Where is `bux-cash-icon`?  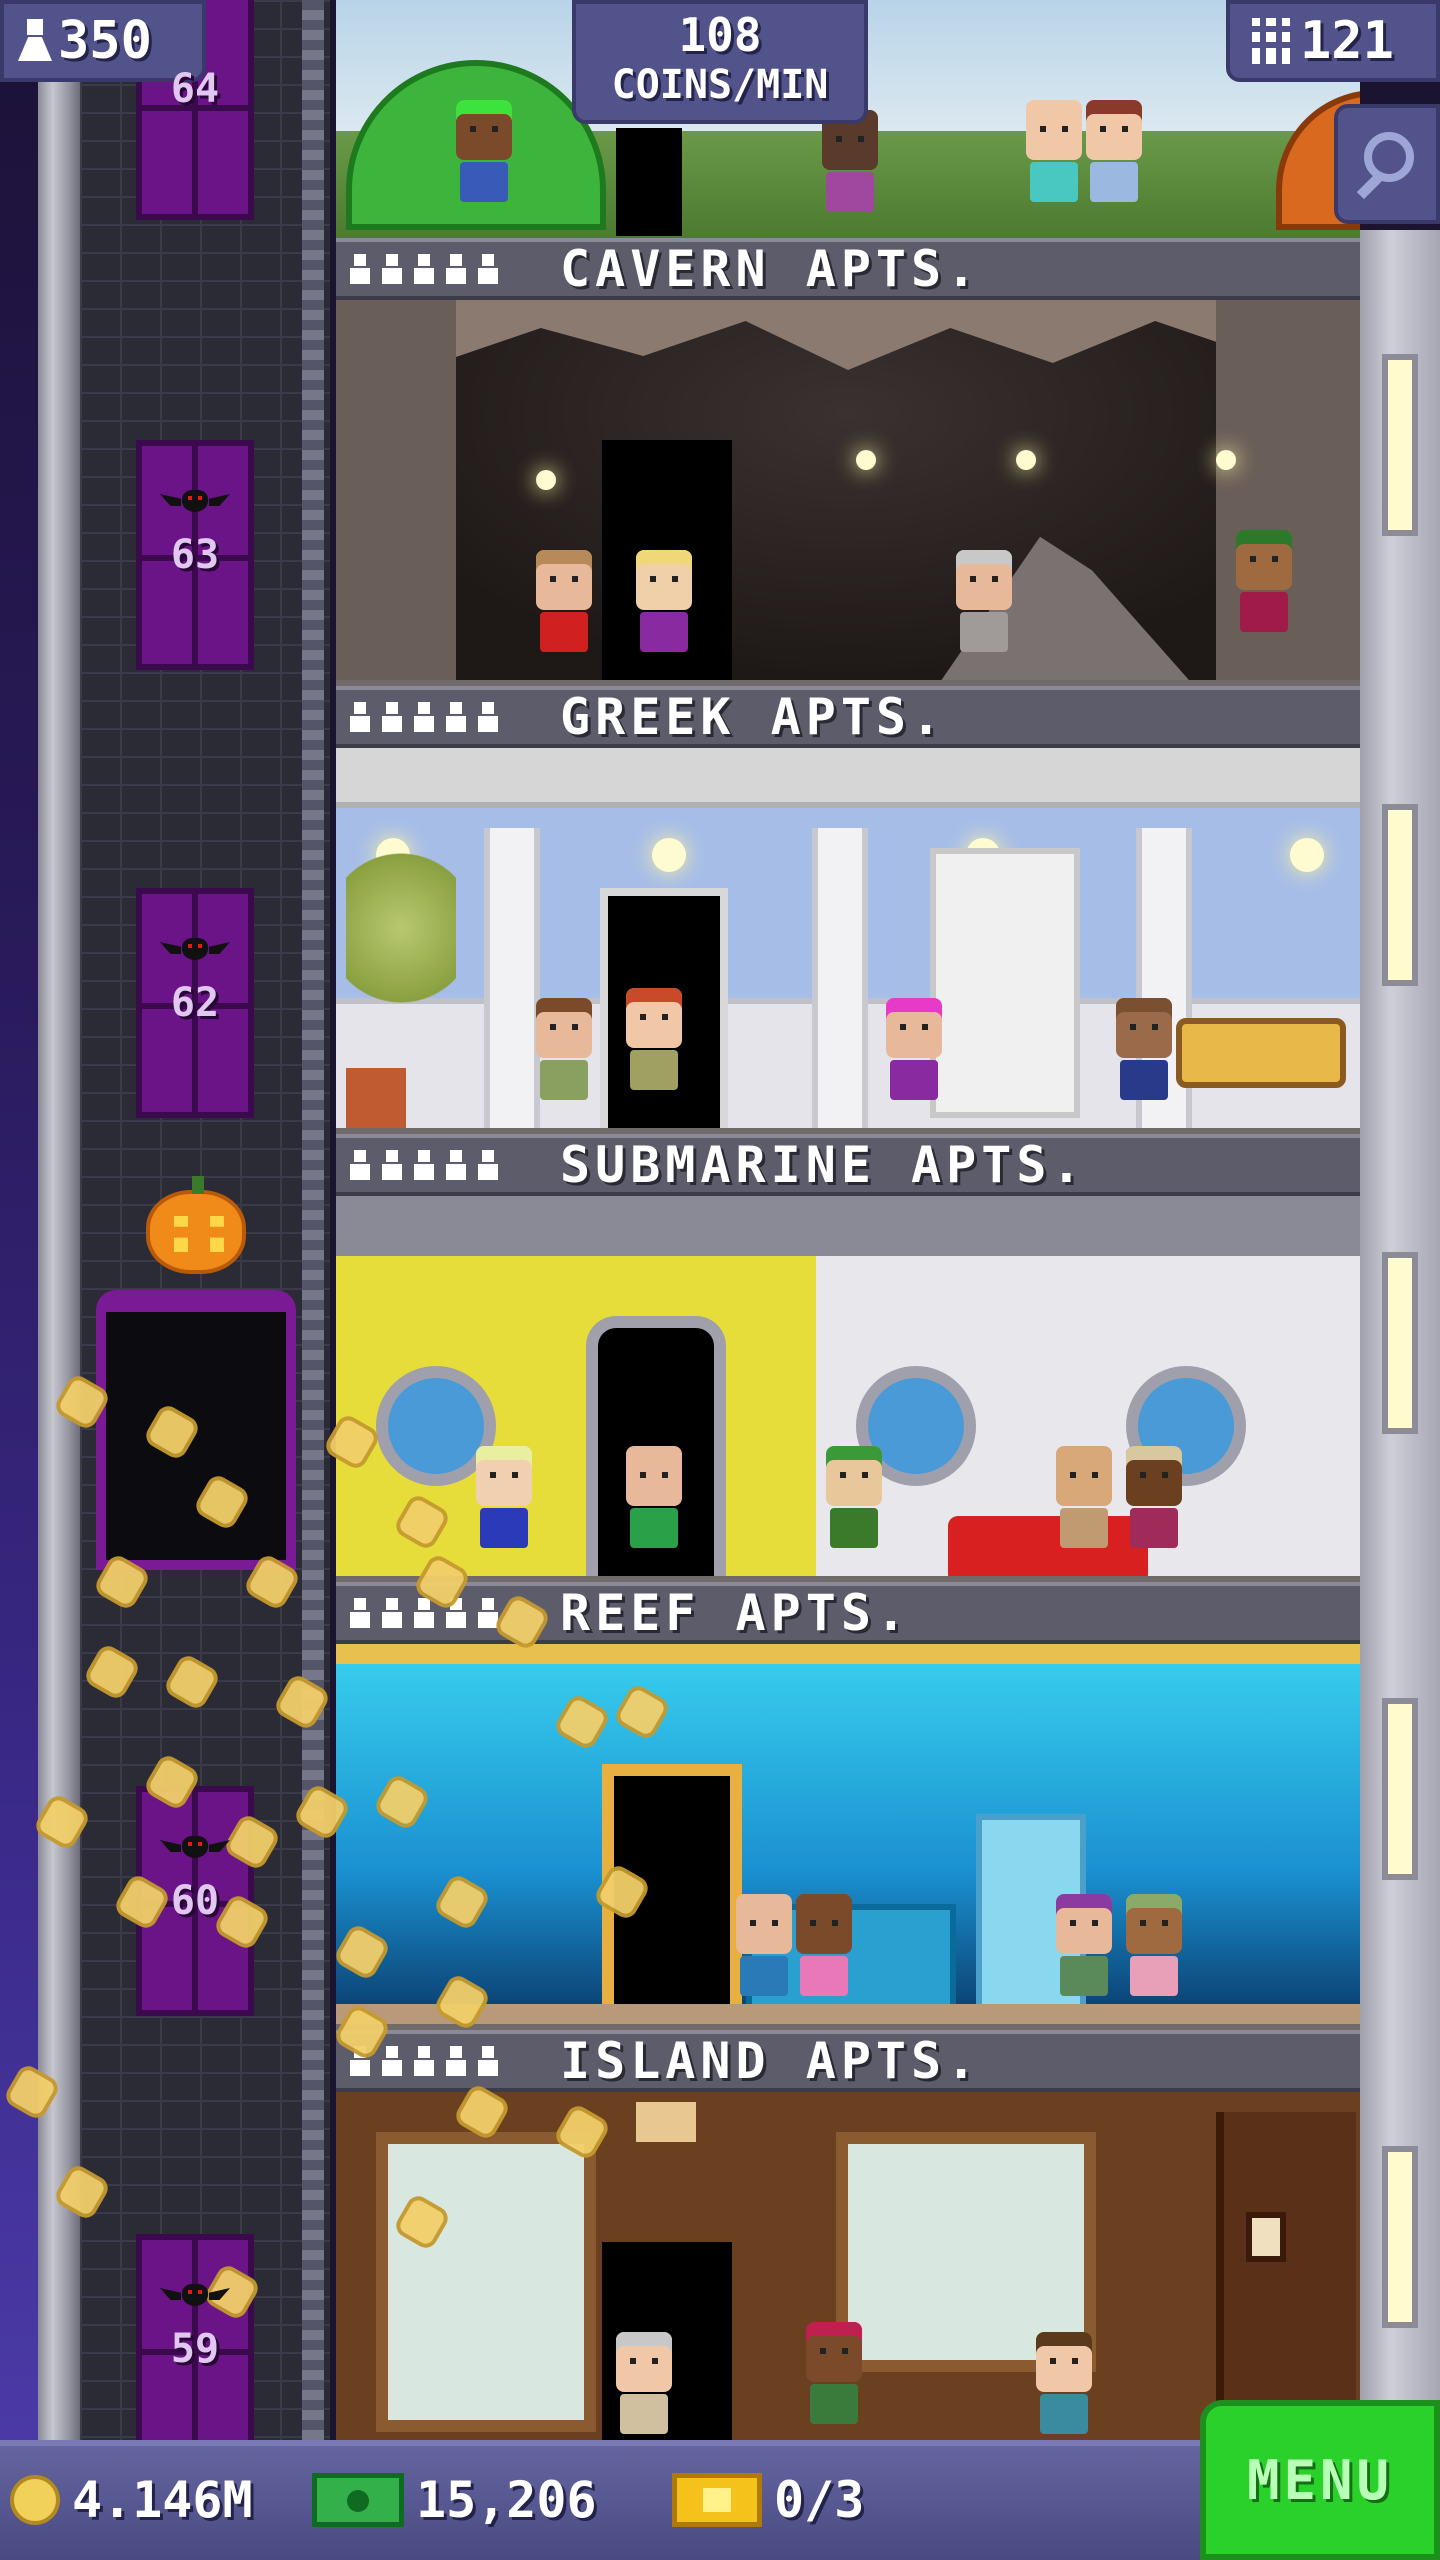
bux-cash-icon is located at coordinates (358, 2500).